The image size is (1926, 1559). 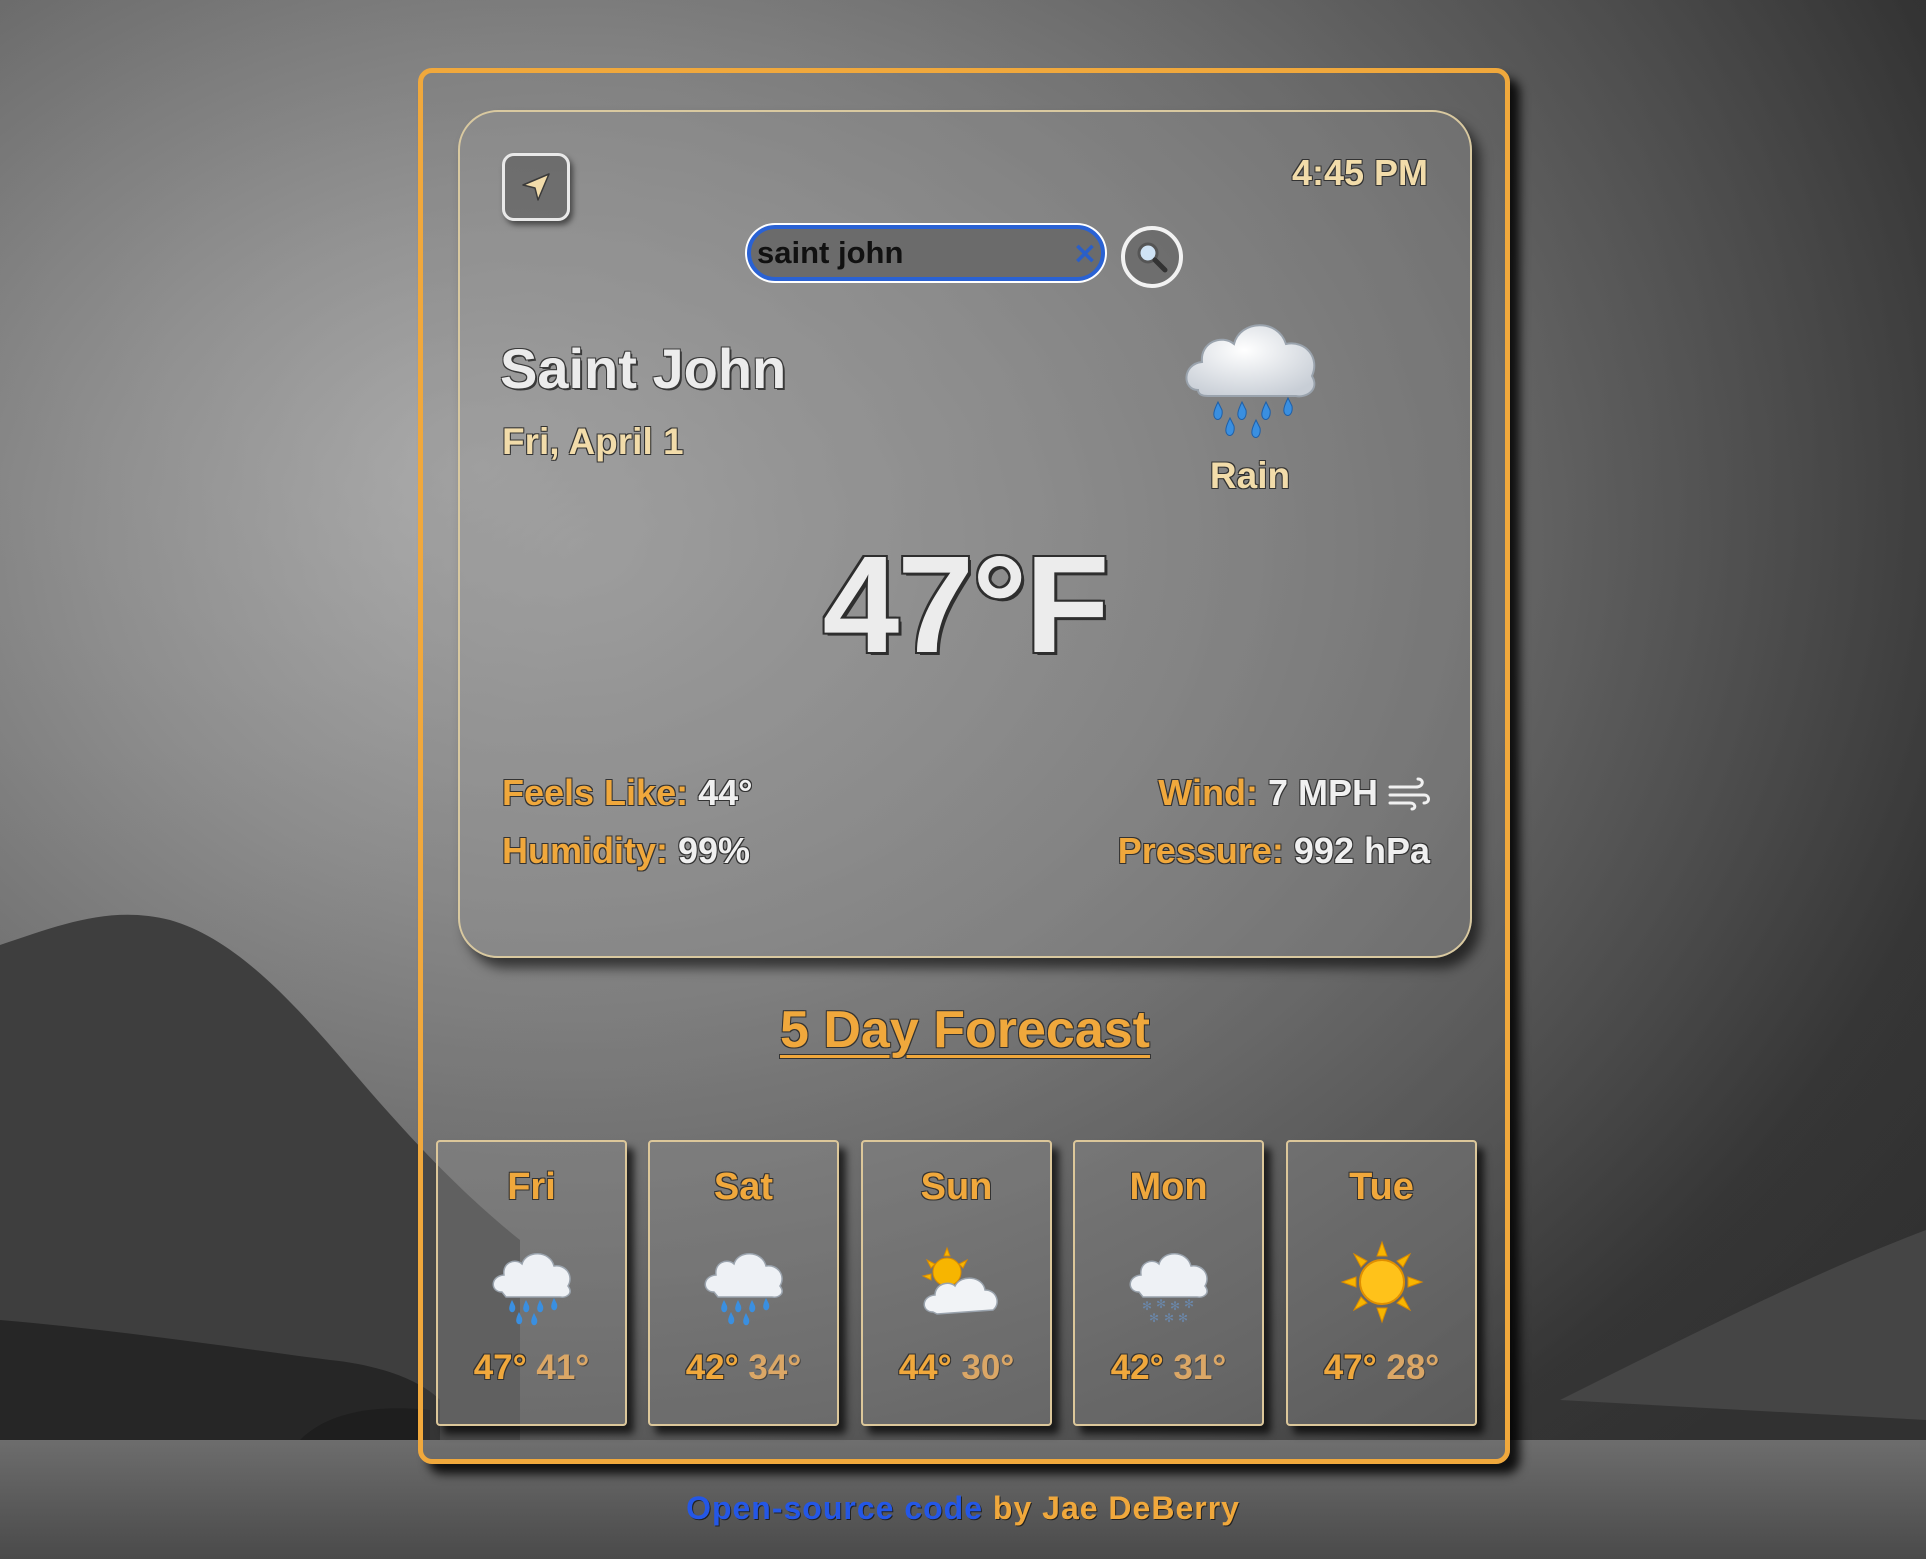 I want to click on feels-like-label: Feels Like:, so click(x=595, y=792).